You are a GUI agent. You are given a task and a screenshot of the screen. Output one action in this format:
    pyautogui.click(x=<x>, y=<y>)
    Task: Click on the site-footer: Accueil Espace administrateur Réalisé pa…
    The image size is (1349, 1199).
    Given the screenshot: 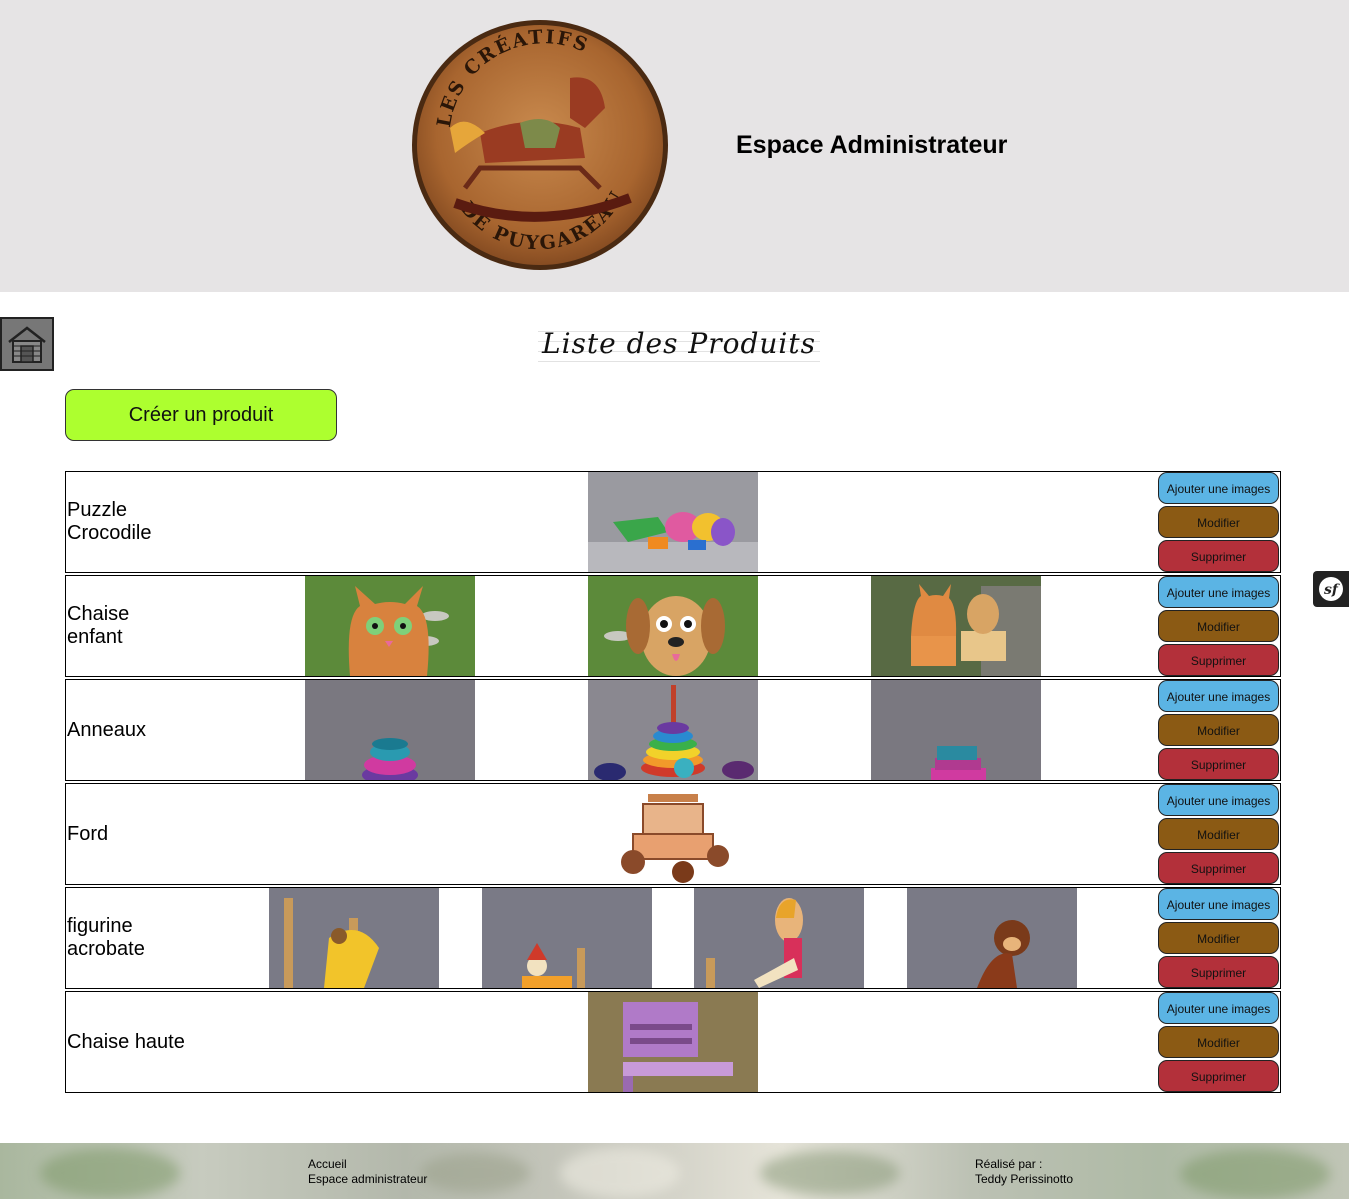 What is the action you would take?
    pyautogui.click(x=674, y=1171)
    